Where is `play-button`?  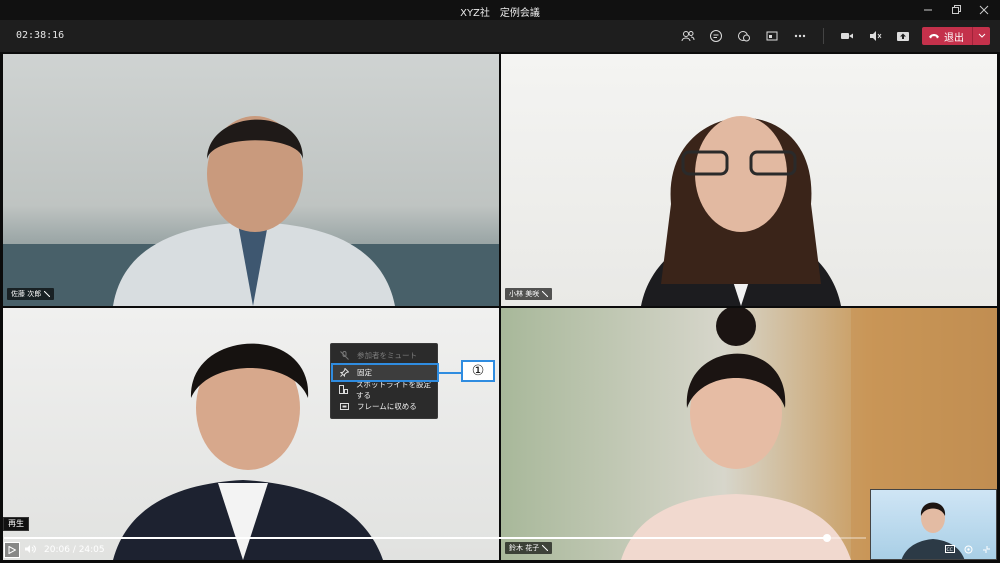 play-button is located at coordinates (12, 550).